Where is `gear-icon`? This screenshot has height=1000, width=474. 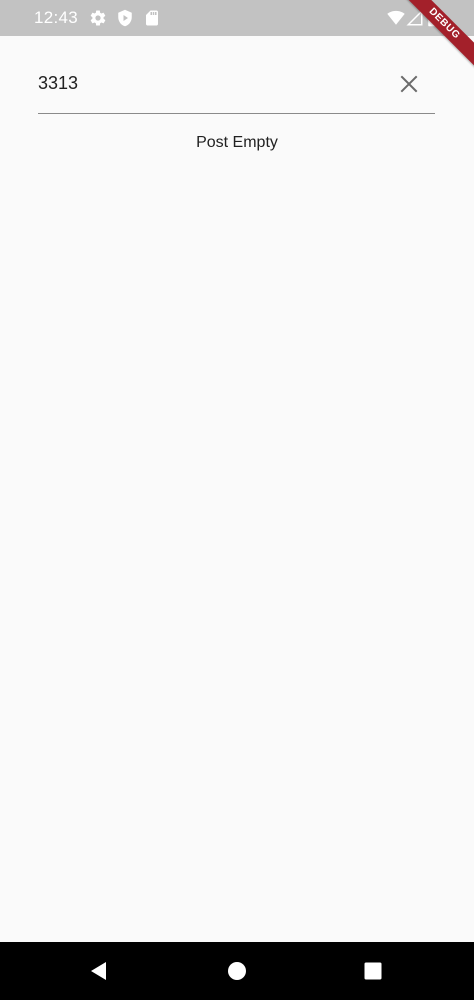 gear-icon is located at coordinates (98, 18).